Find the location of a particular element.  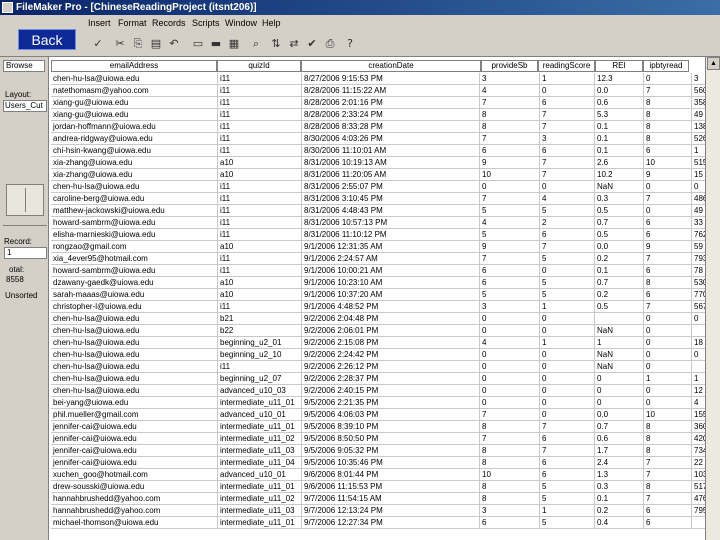

table-cell: 0.0 is located at coordinates (618, 247).